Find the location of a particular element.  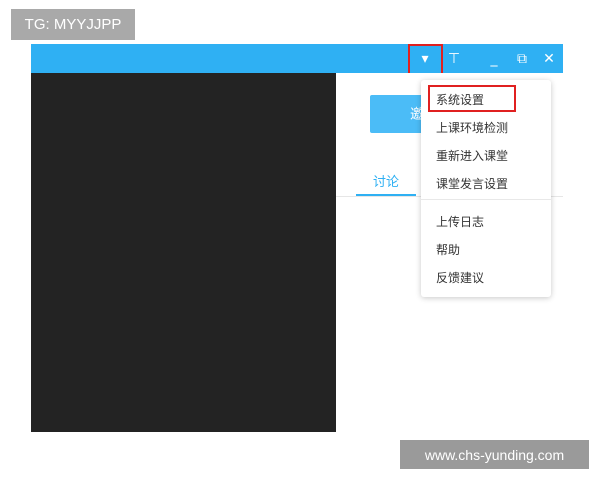

close-button: ✕ is located at coordinates (549, 58).